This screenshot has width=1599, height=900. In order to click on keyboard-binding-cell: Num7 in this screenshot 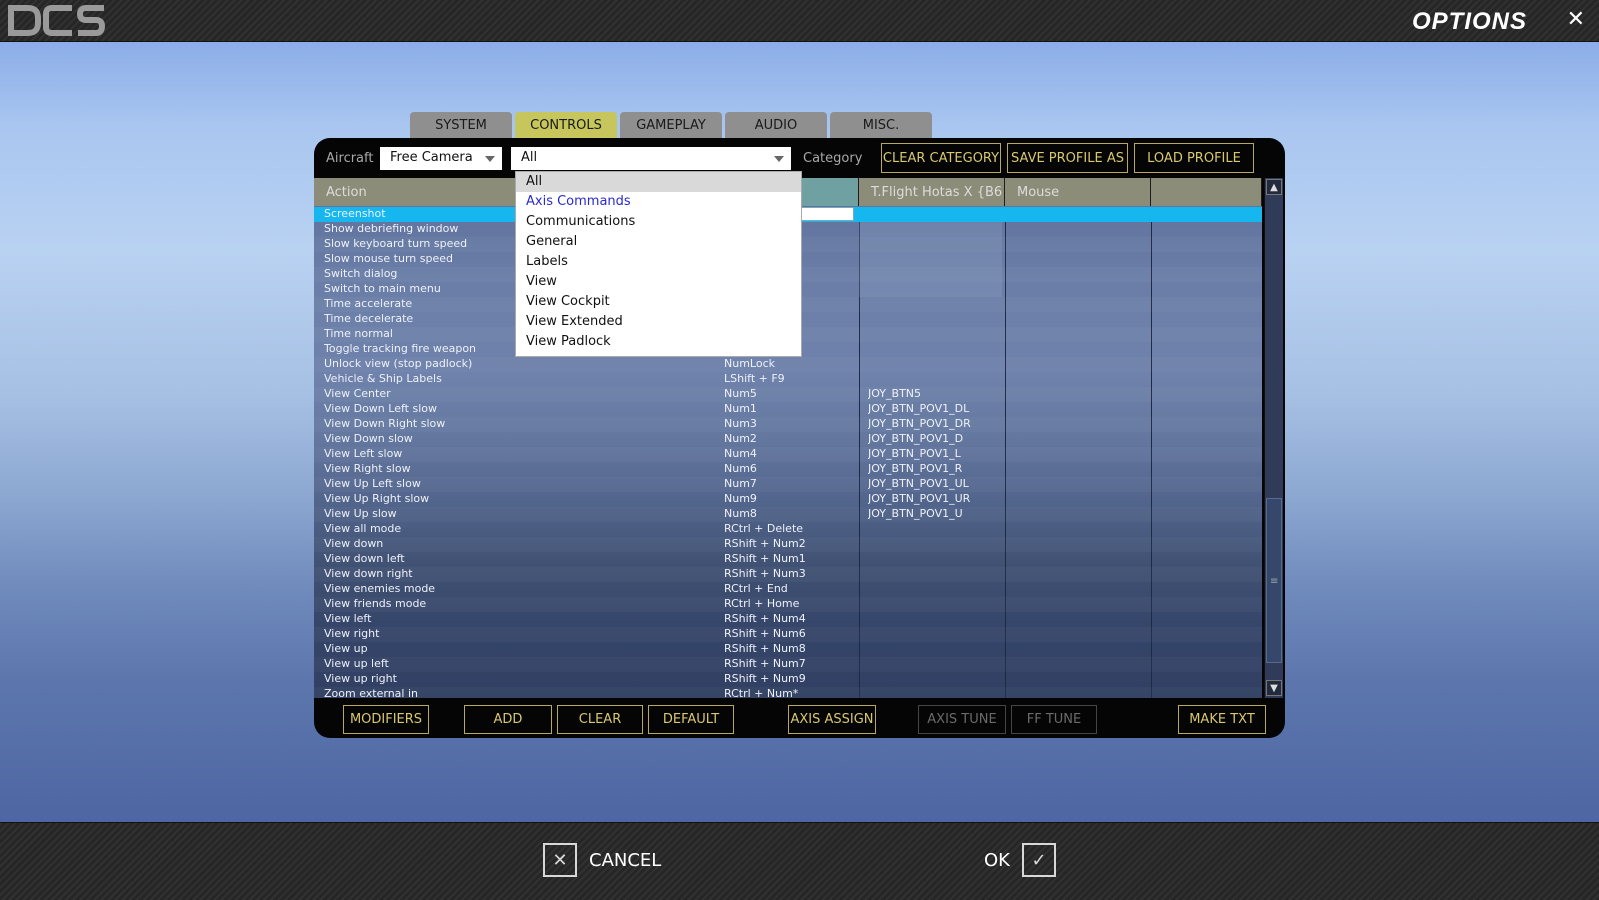, I will do `click(788, 484)`.